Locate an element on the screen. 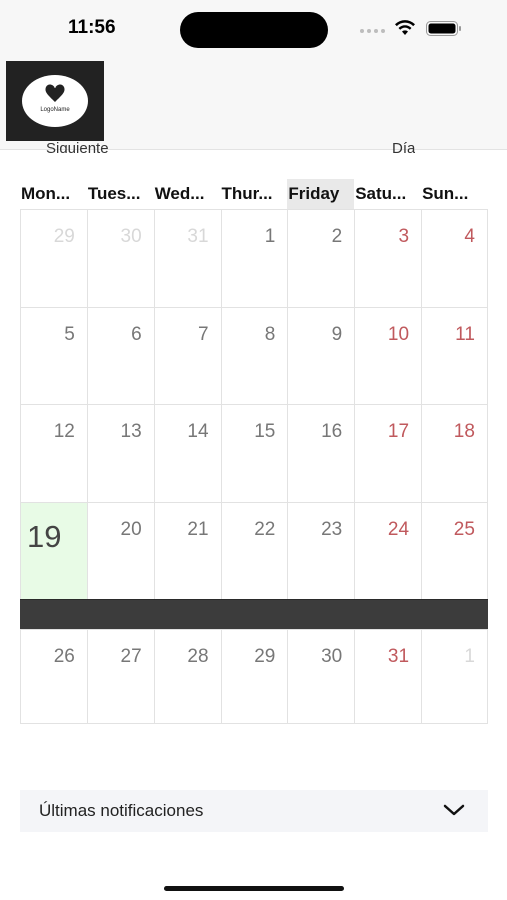 This screenshot has height=900, width=507. day-cell: 8 is located at coordinates (254, 355).